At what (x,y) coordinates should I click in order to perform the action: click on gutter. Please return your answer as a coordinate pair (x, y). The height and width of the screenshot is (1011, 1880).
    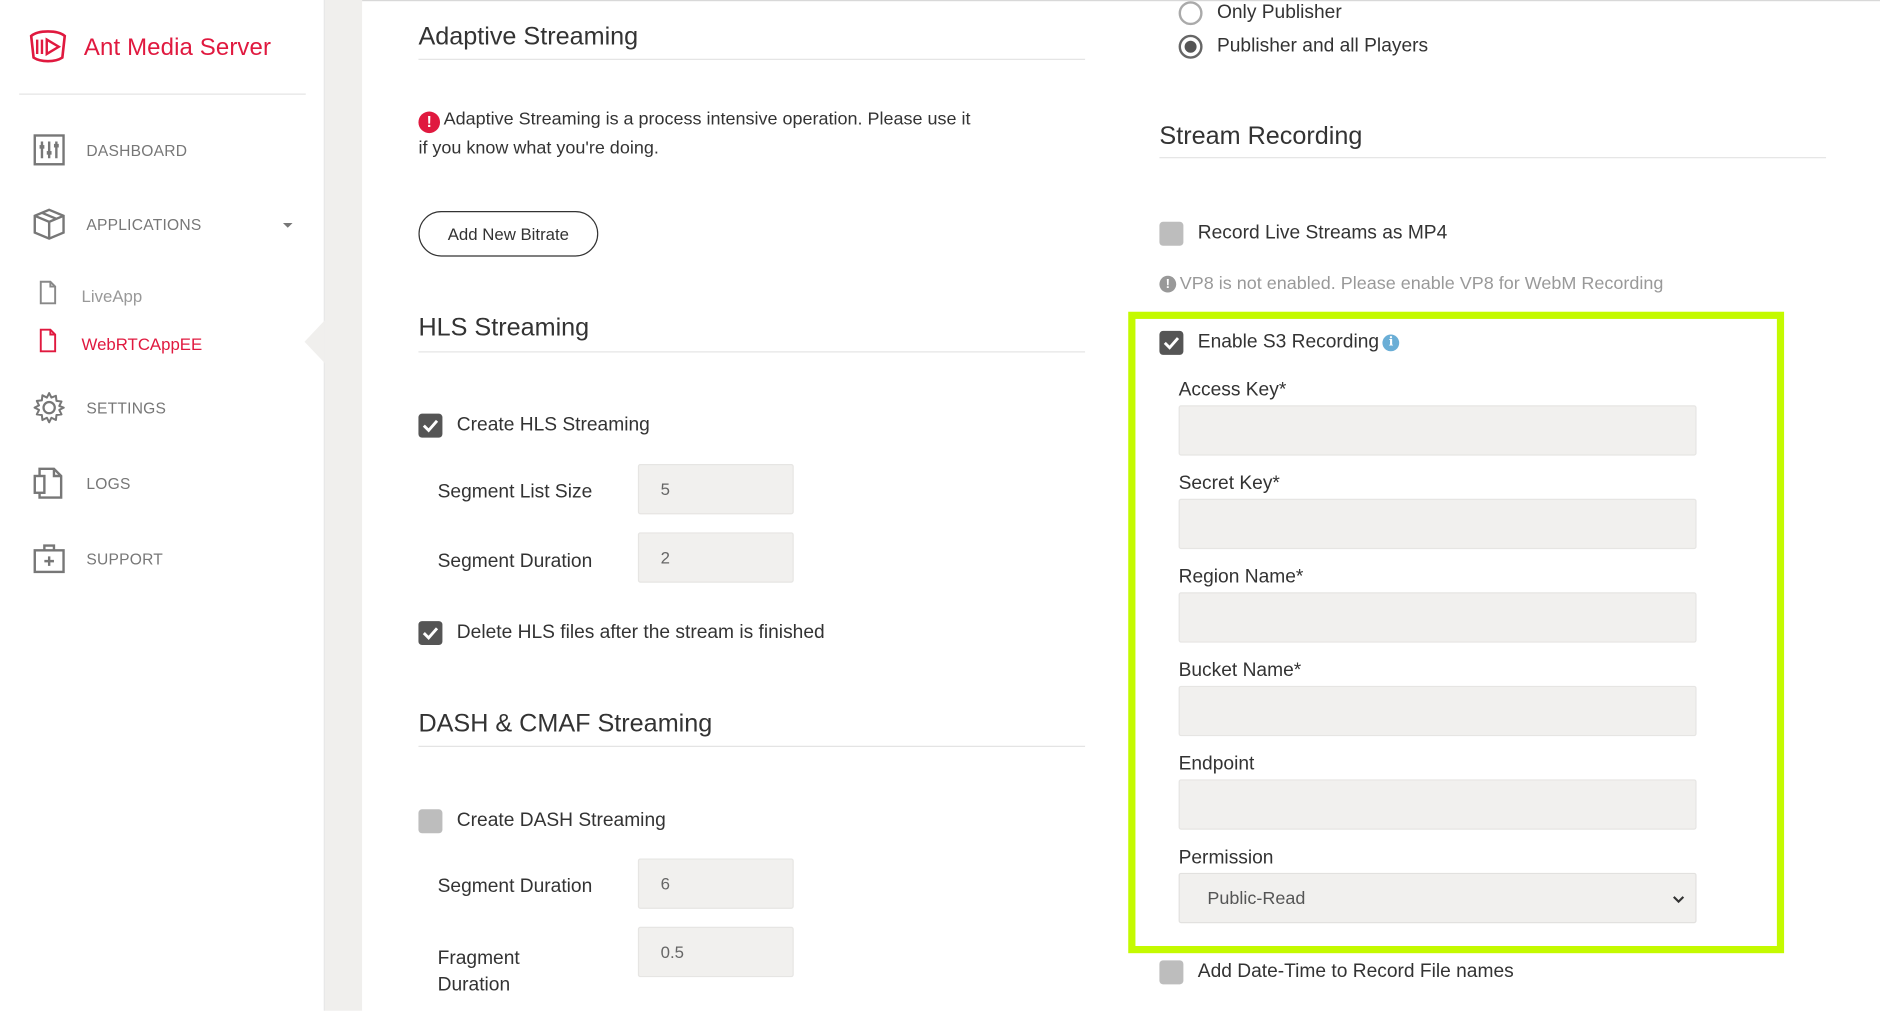
    Looking at the image, I should click on (343, 505).